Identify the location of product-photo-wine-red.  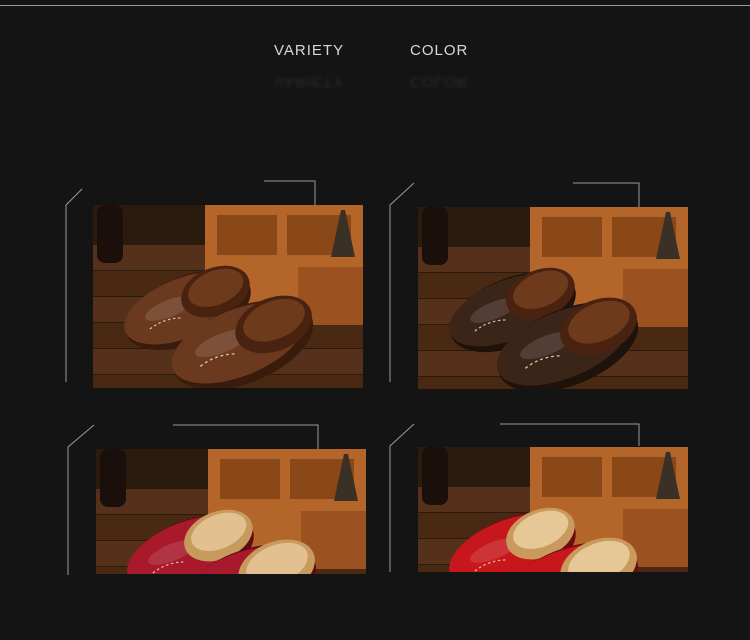
(231, 511).